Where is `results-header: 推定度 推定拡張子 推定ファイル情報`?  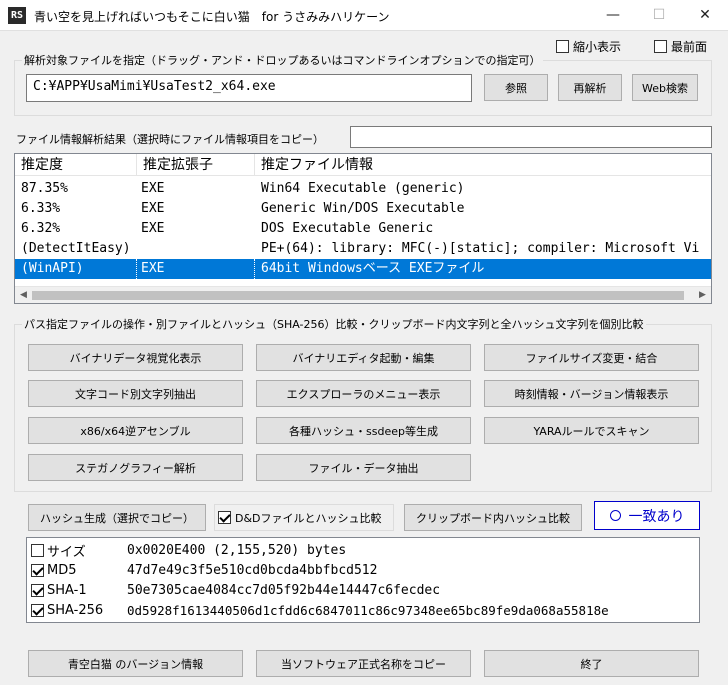 results-header: 推定度 推定拡張子 推定ファイル情報 is located at coordinates (363, 165).